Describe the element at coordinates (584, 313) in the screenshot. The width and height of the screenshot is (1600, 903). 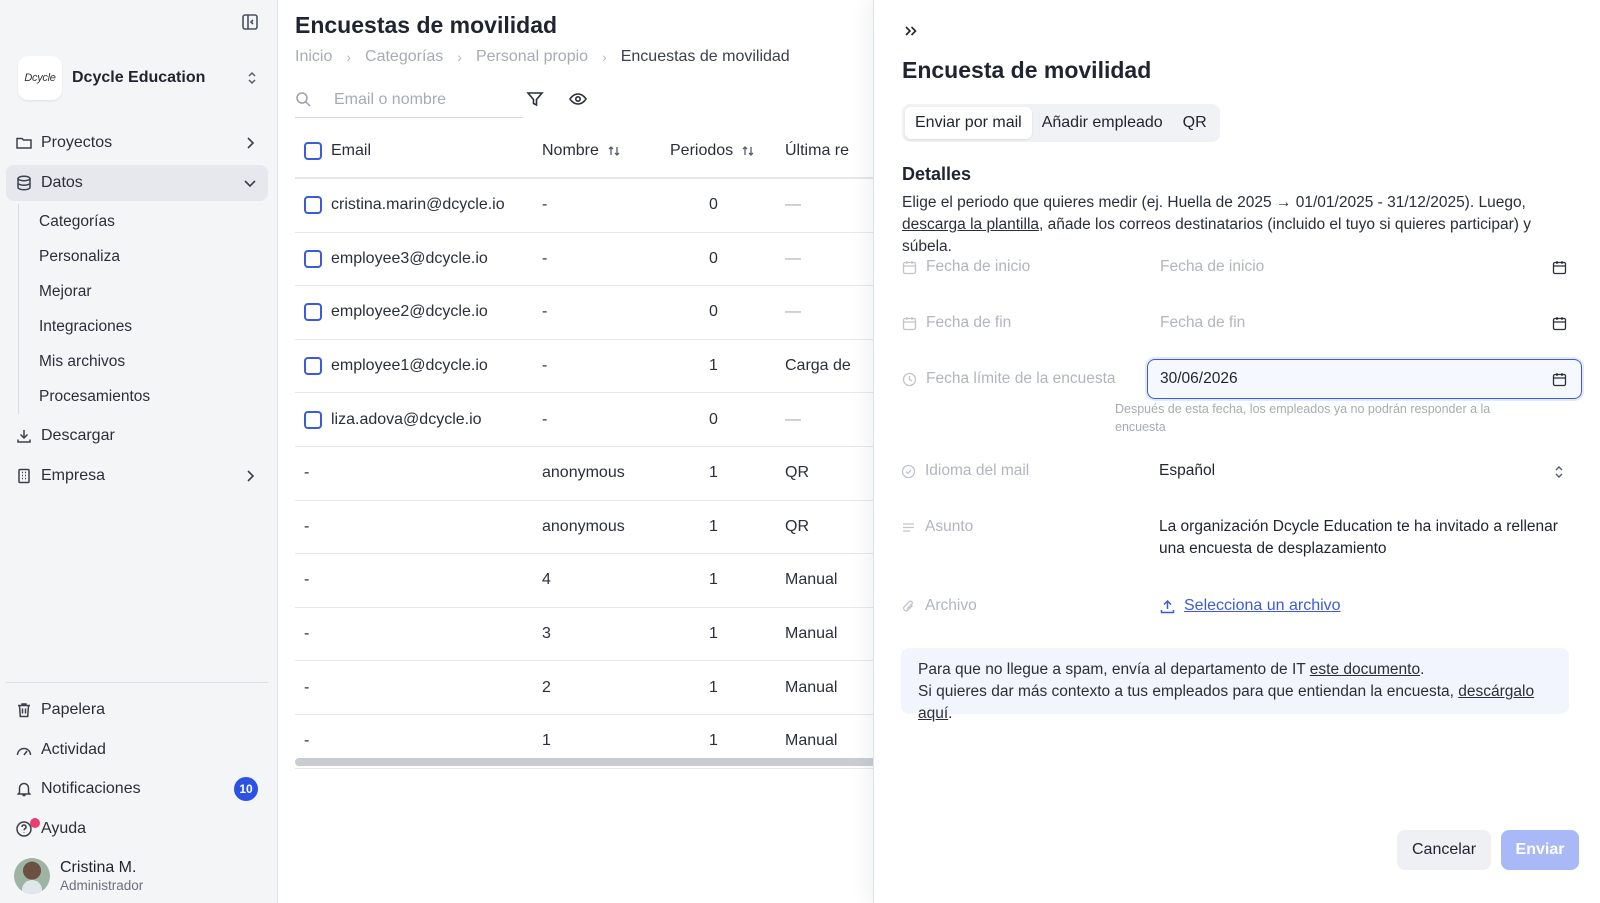
I see `table-row: employee2@dcycle.io - 0 —` at that location.